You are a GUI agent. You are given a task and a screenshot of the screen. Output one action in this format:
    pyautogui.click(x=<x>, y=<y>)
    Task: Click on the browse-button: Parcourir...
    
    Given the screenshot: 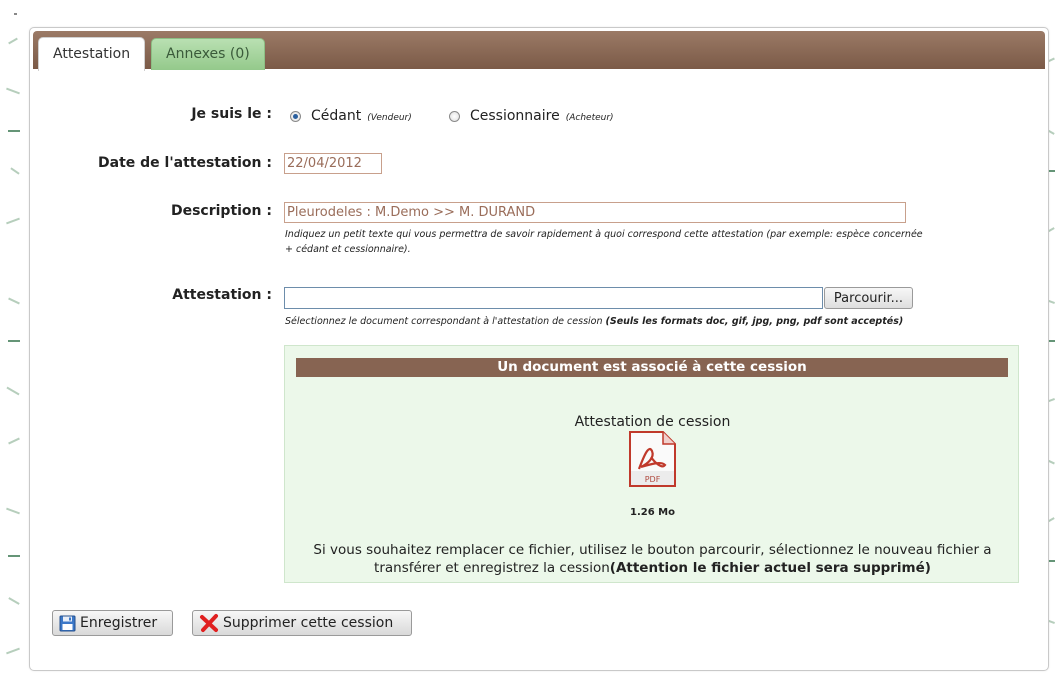 What is the action you would take?
    pyautogui.click(x=868, y=298)
    